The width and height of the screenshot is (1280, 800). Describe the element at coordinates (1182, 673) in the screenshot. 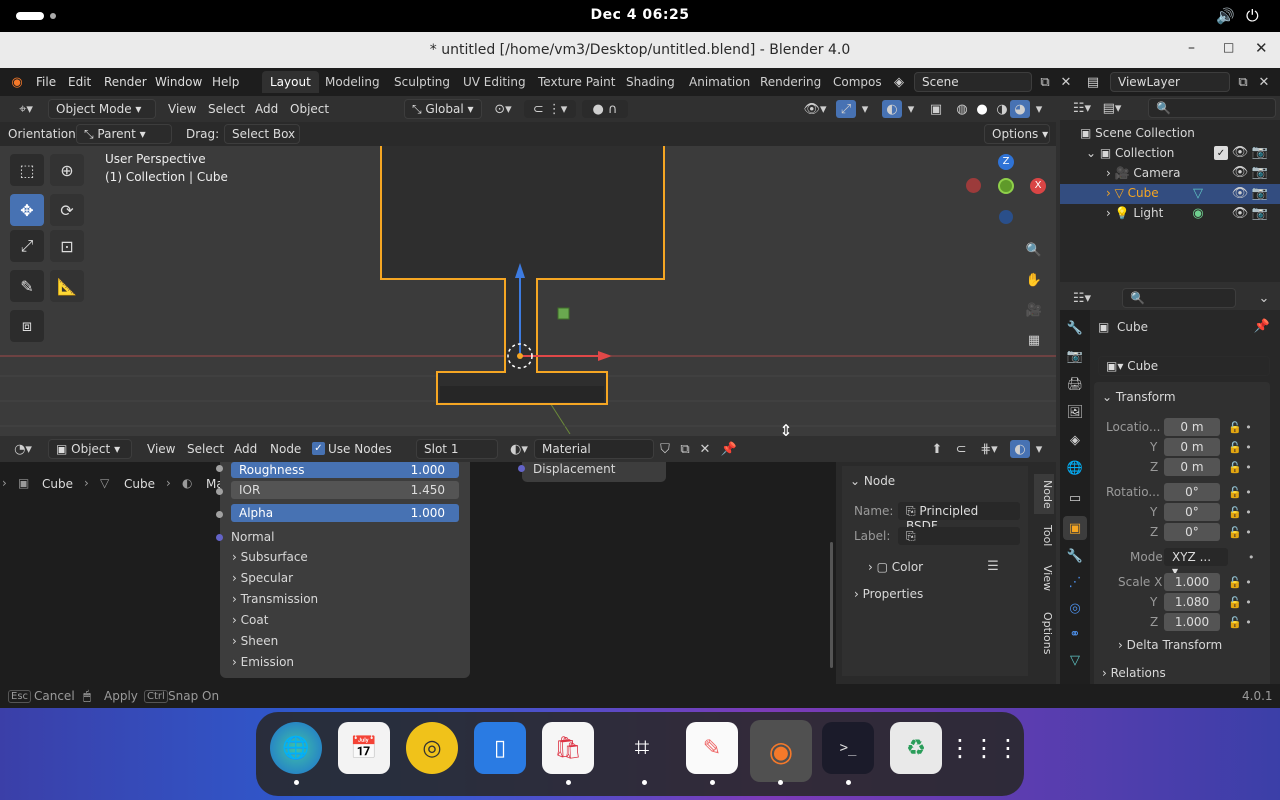

I see `relations-panel: › Relations` at that location.